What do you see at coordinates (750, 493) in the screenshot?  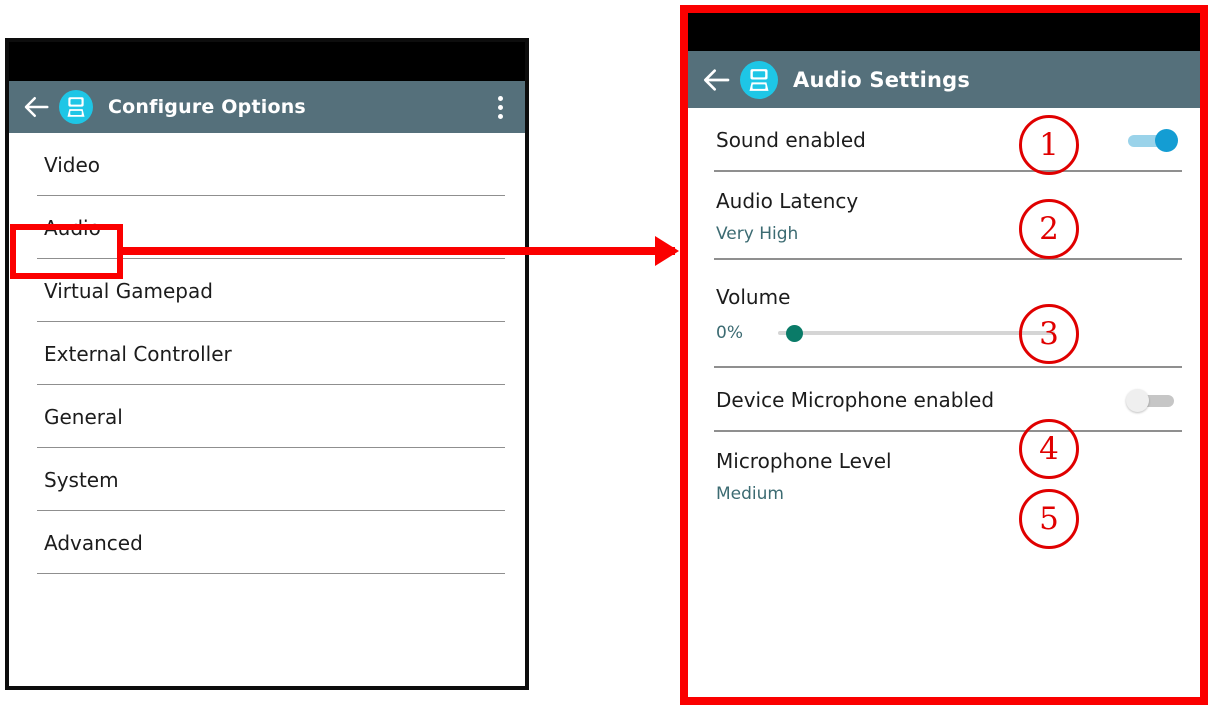 I see `pref-summary: Medium` at bounding box center [750, 493].